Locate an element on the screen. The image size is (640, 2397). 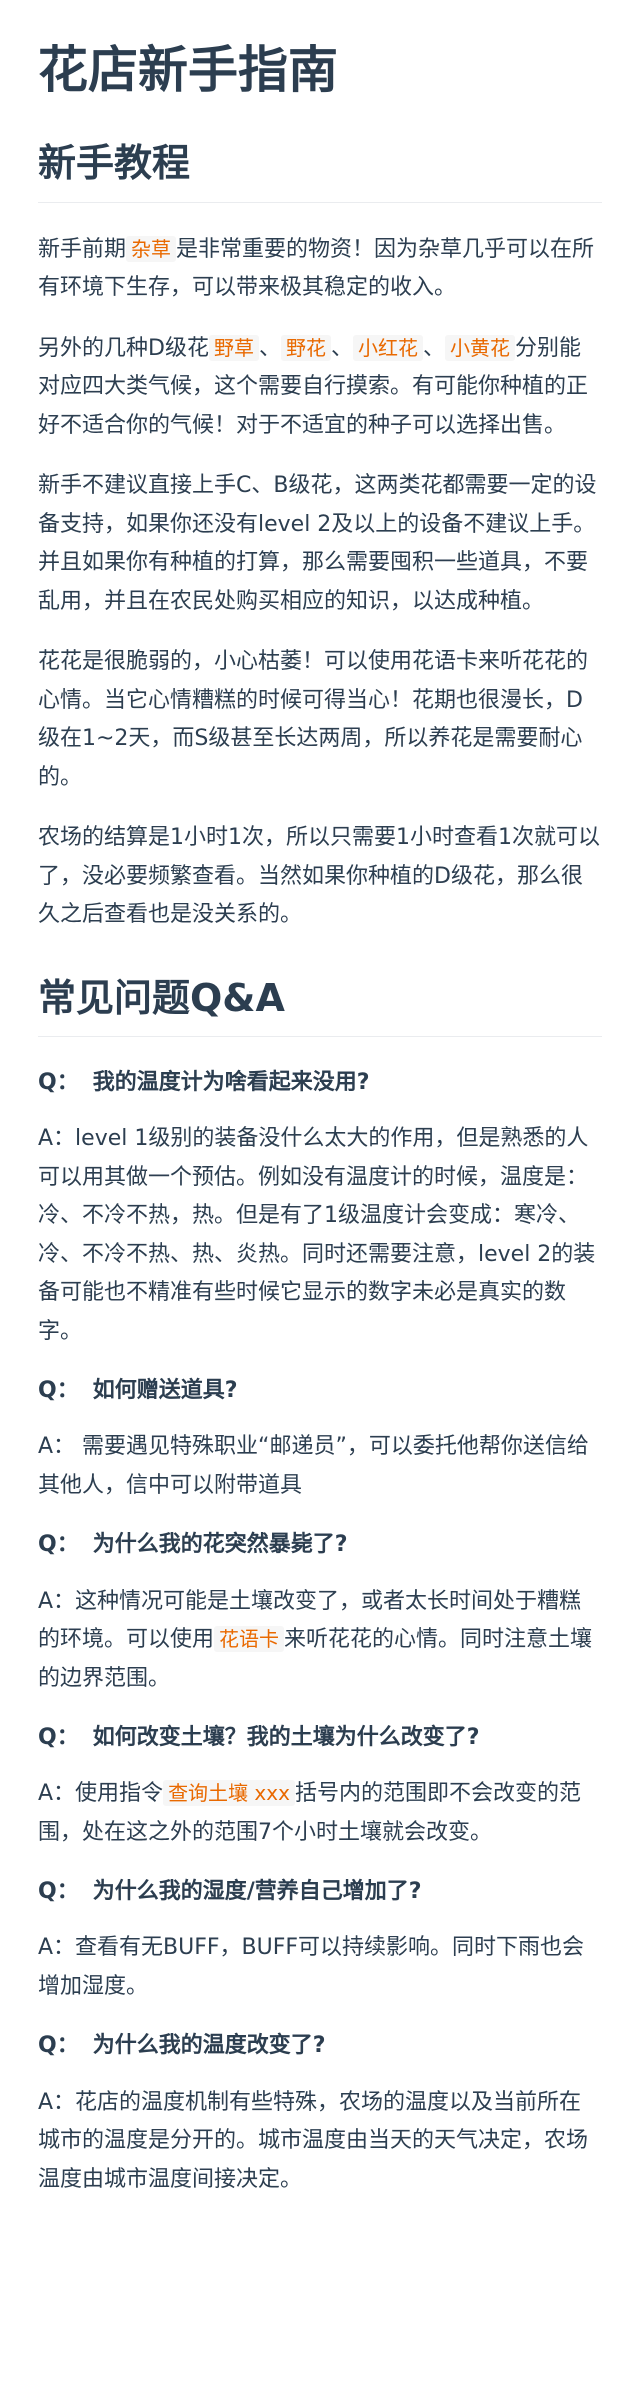
text-segment: 新手前期 is located at coordinates (82, 249).